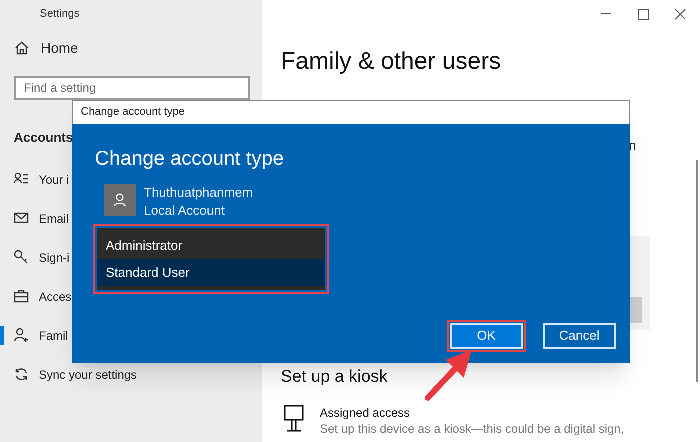 The image size is (700, 442). Describe the element at coordinates (185, 211) in the screenshot. I see `account-type: Local Account` at that location.